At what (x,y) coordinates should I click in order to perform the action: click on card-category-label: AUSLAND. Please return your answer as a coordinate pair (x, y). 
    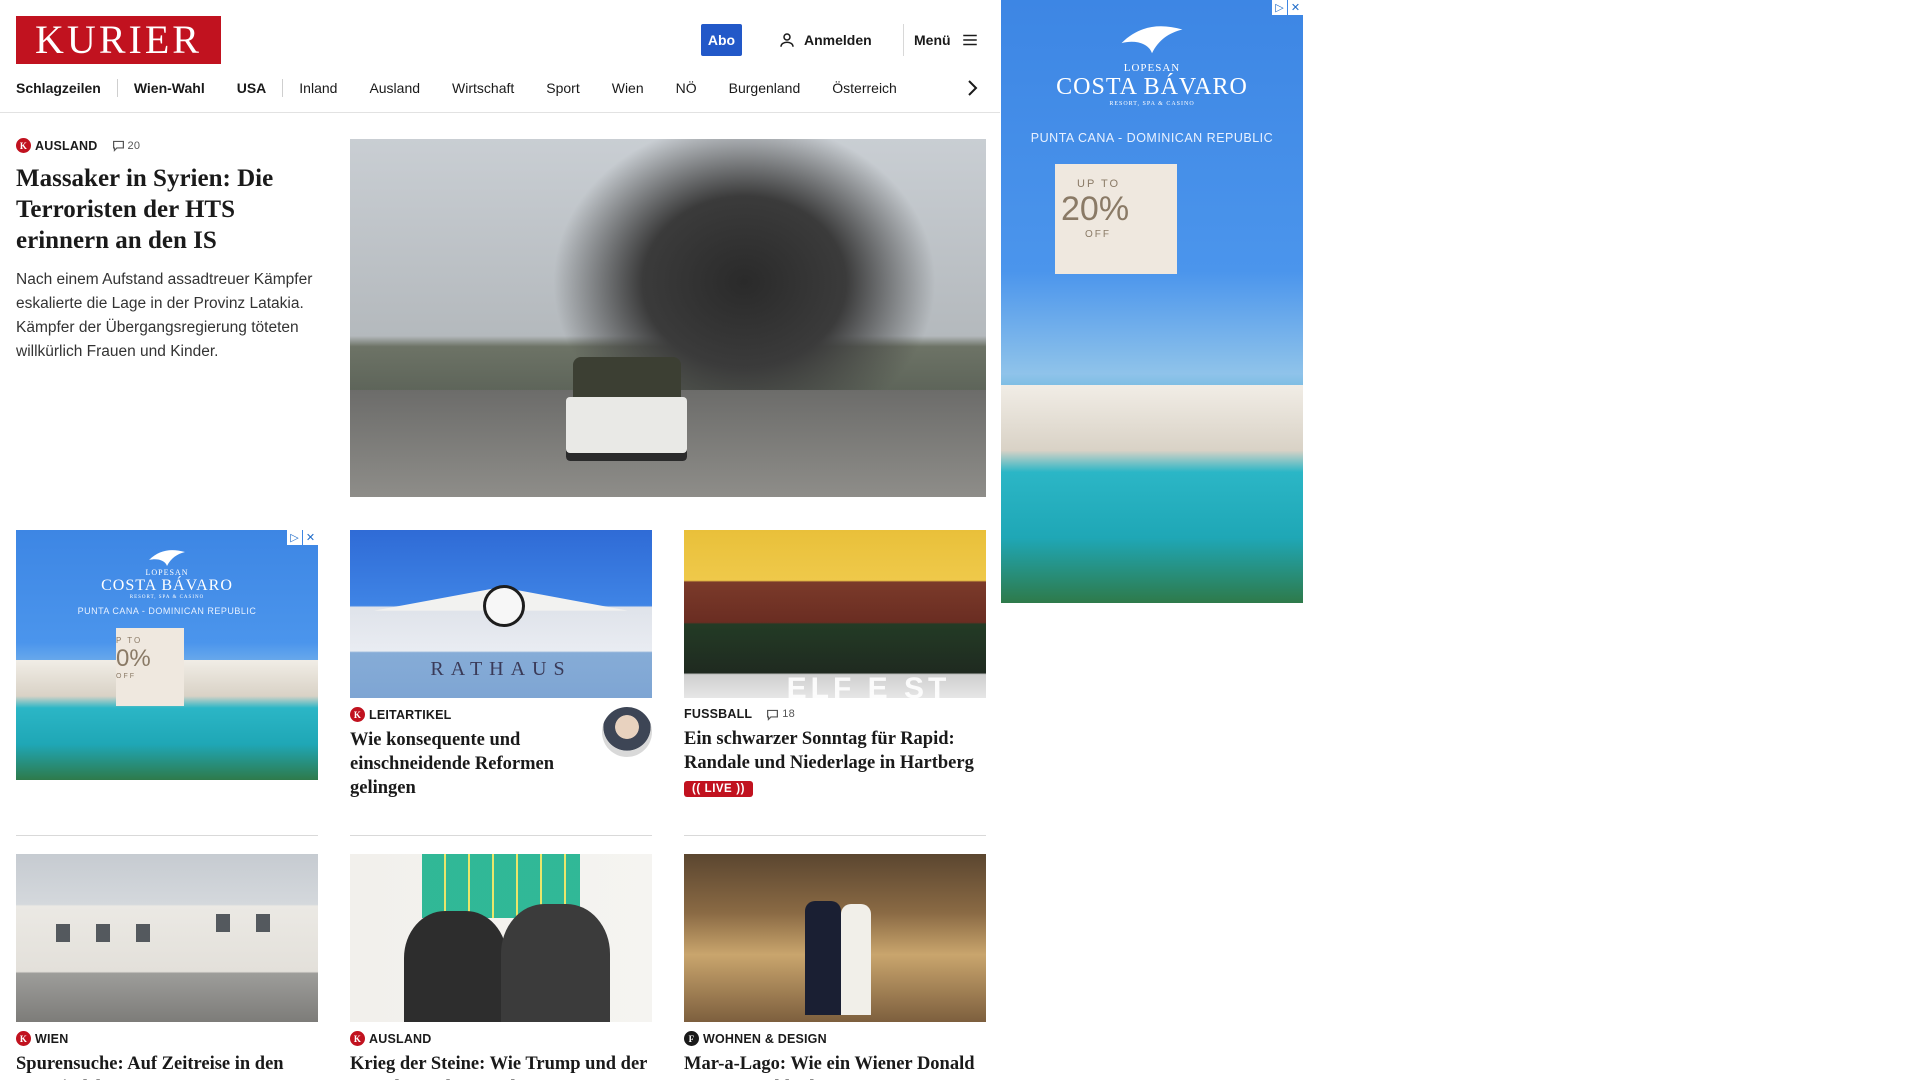
    Looking at the image, I should click on (400, 1038).